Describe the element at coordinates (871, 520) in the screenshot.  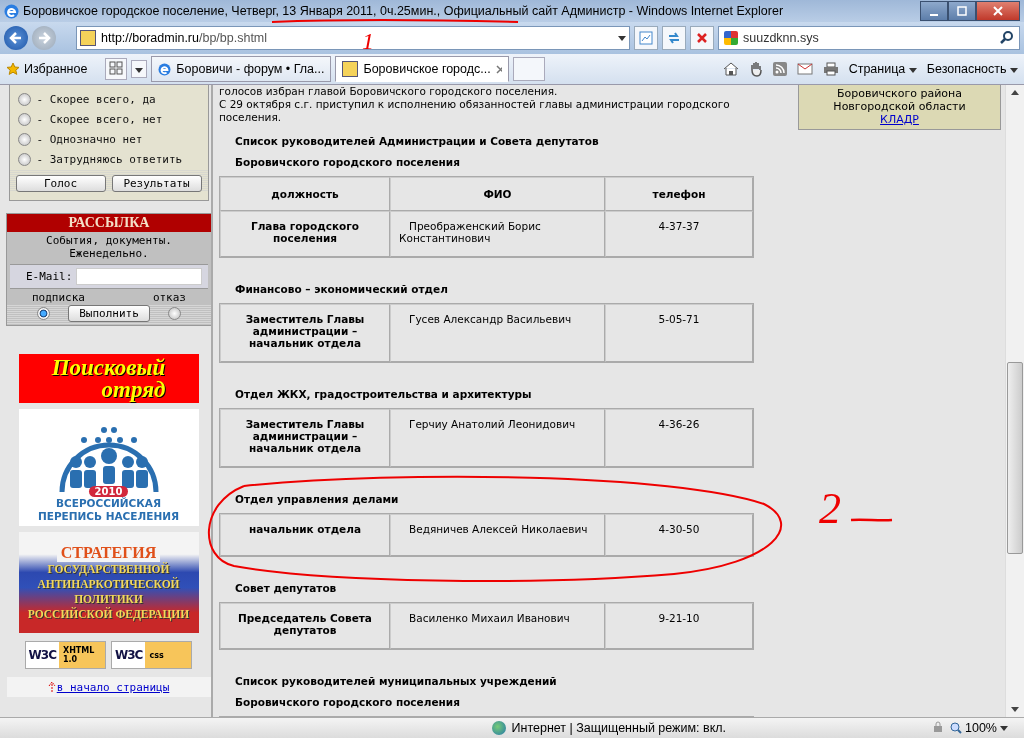
I see `hand-drawn-dash` at that location.